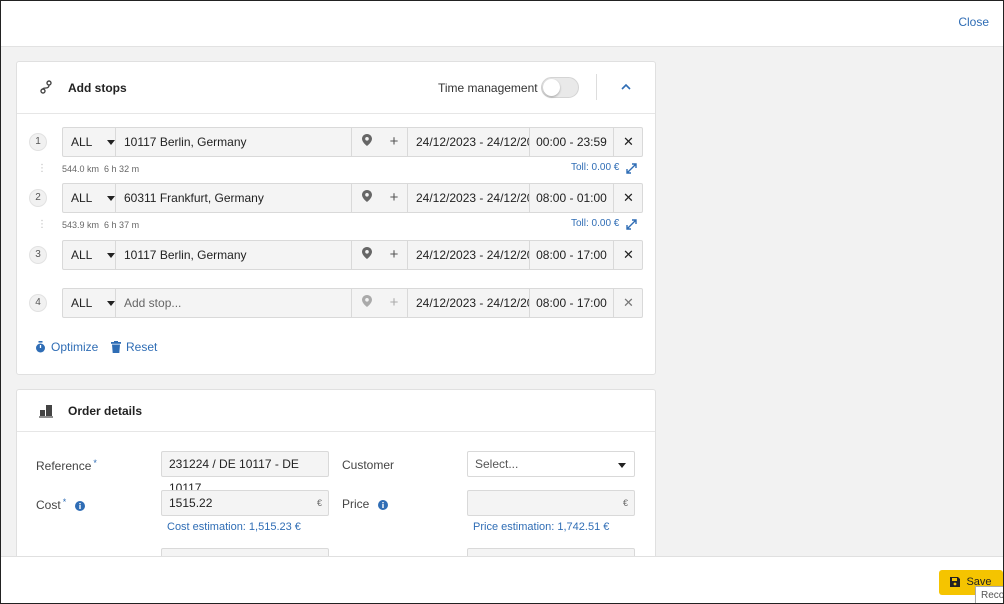 This screenshot has width=1004, height=604. I want to click on order-card-title: Order details, so click(105, 411).